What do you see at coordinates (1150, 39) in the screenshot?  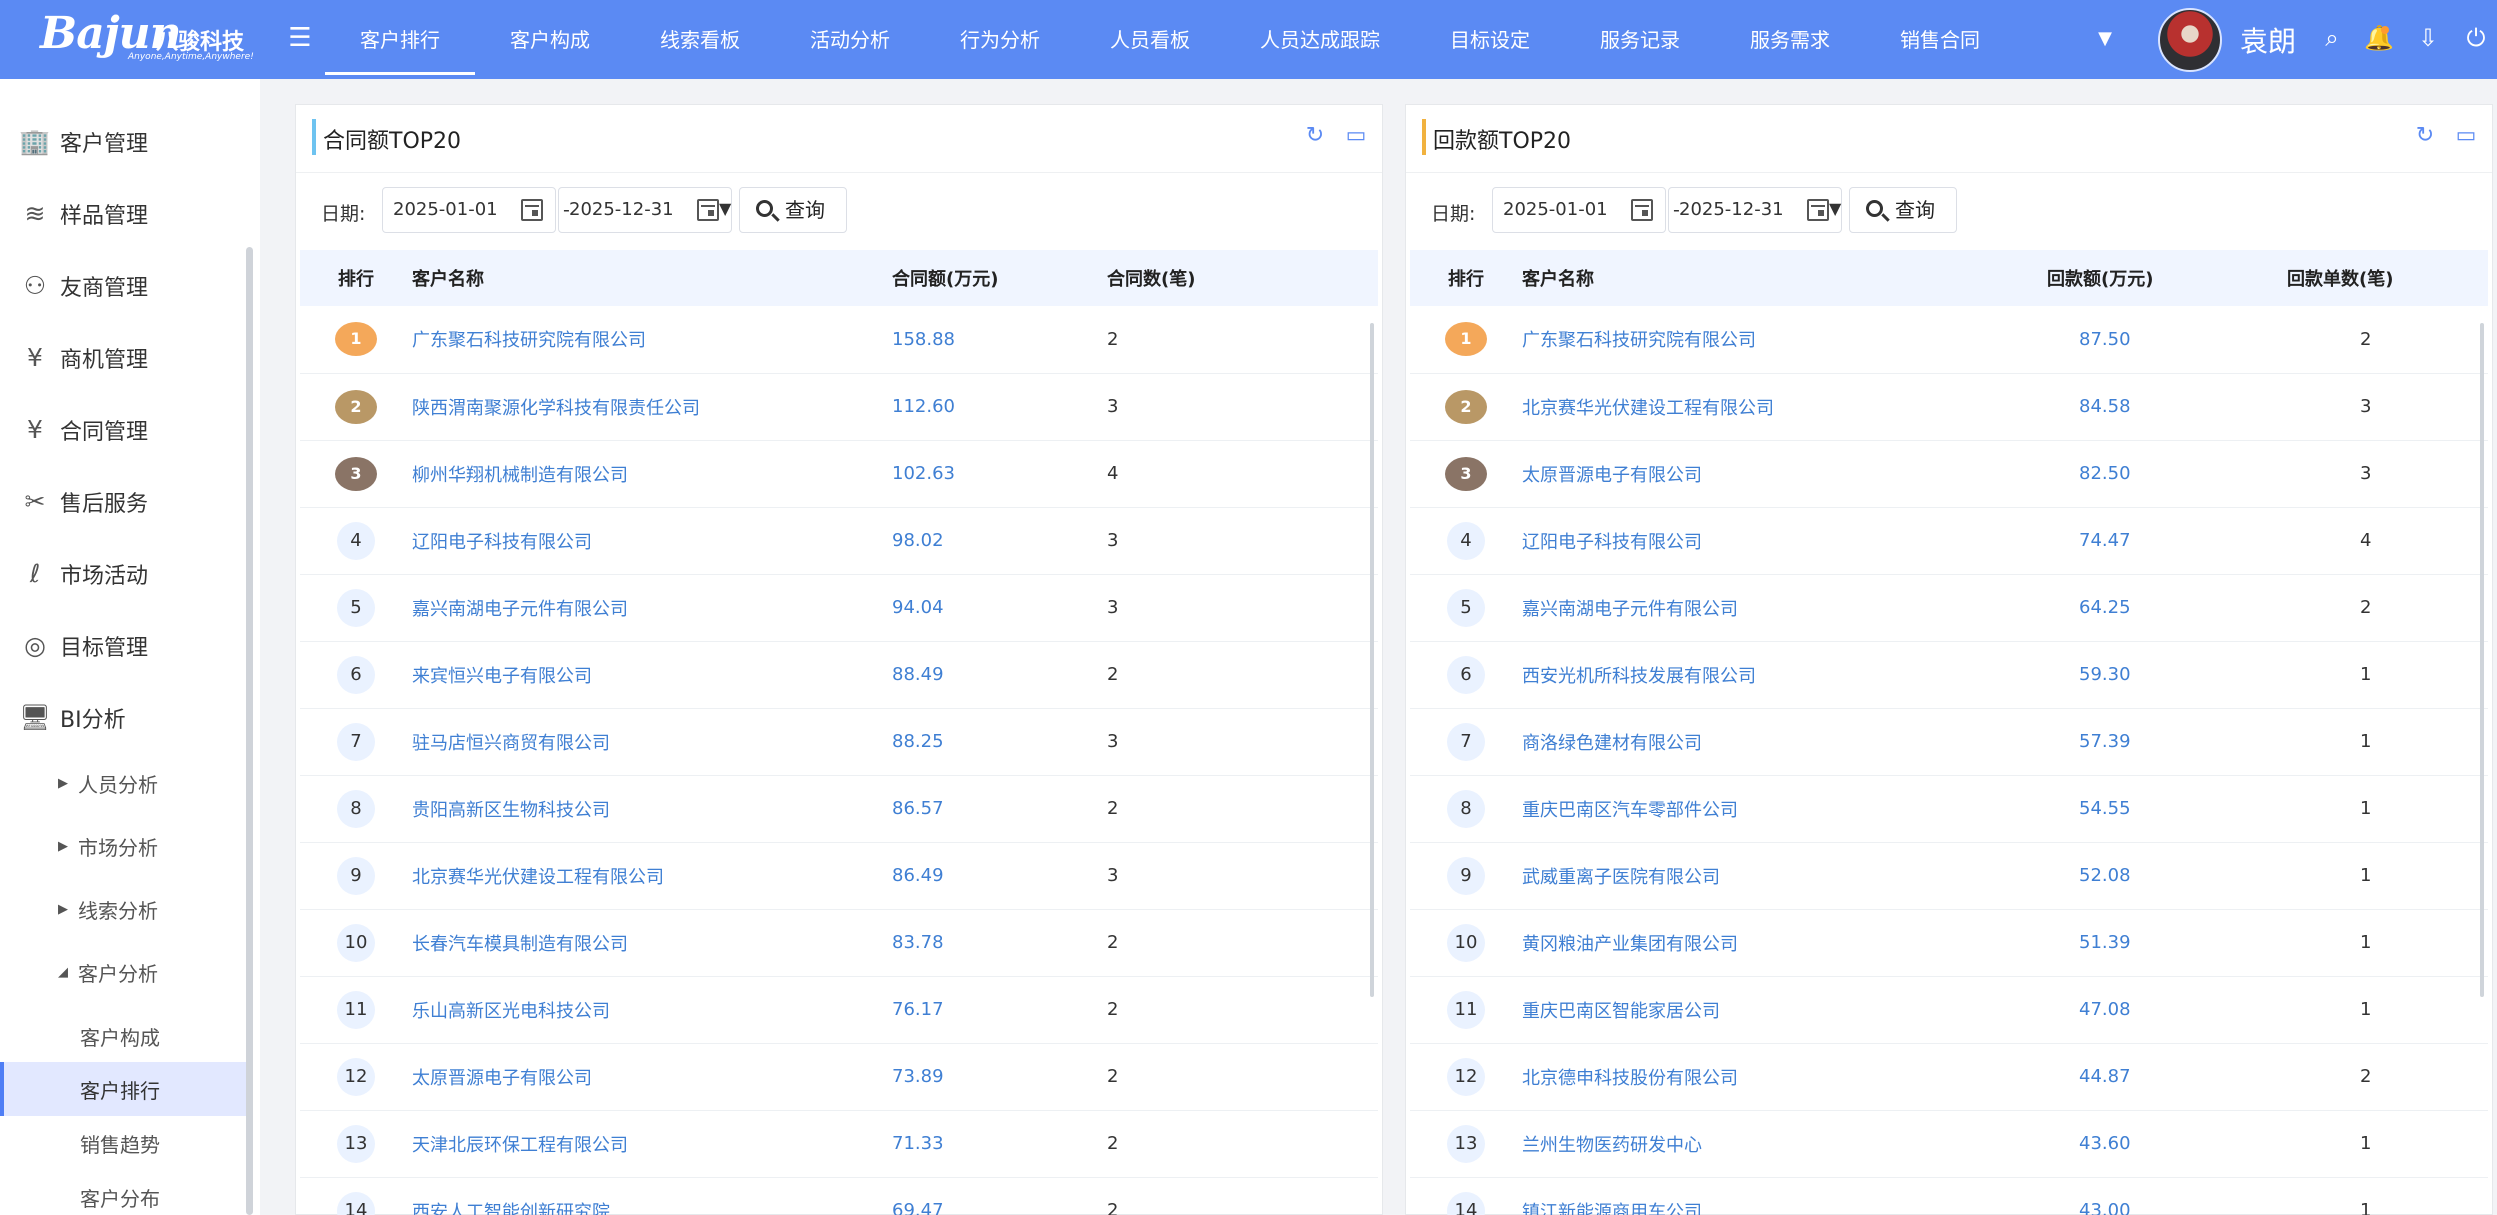 I see `nav-tab-5: 人员看板` at bounding box center [1150, 39].